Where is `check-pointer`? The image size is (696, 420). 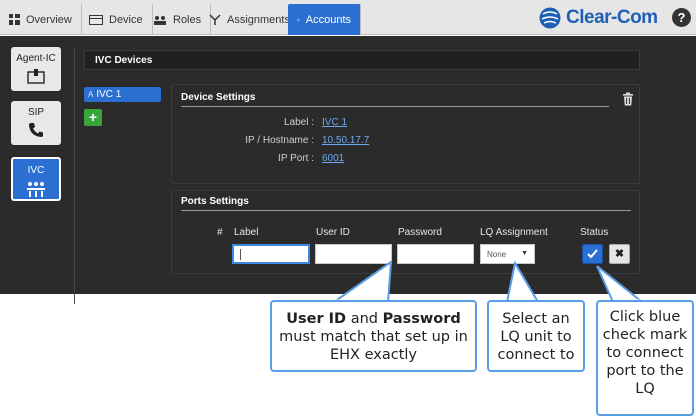
check-pointer is located at coordinates (620, 284).